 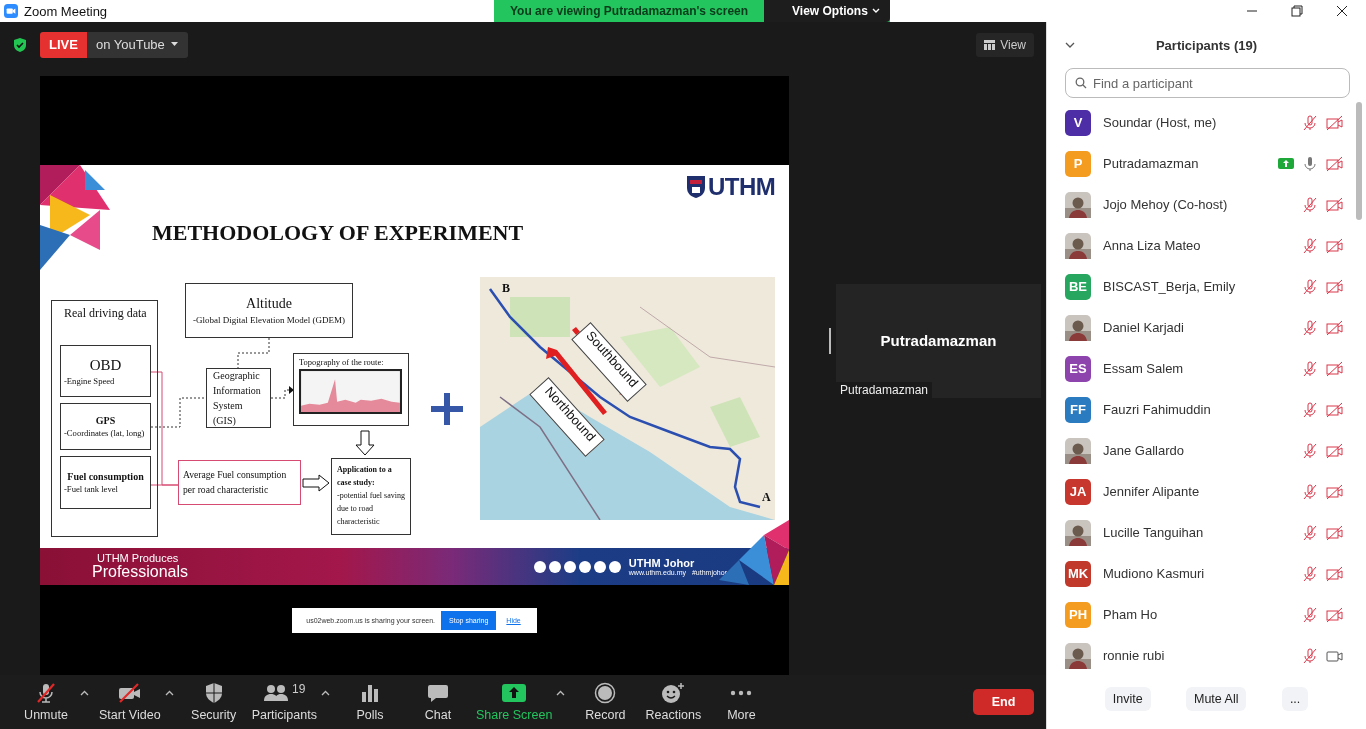 What do you see at coordinates (105, 313) in the screenshot?
I see `box-title: Real driving data` at bounding box center [105, 313].